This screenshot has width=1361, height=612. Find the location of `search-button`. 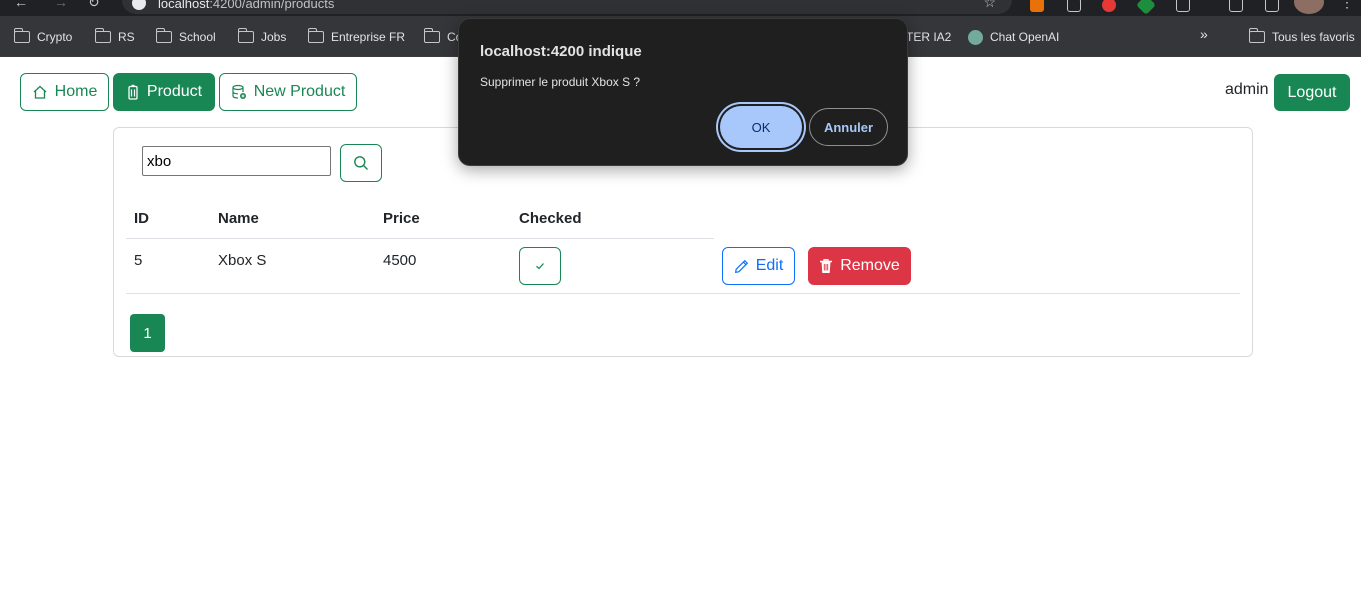

search-button is located at coordinates (361, 163).